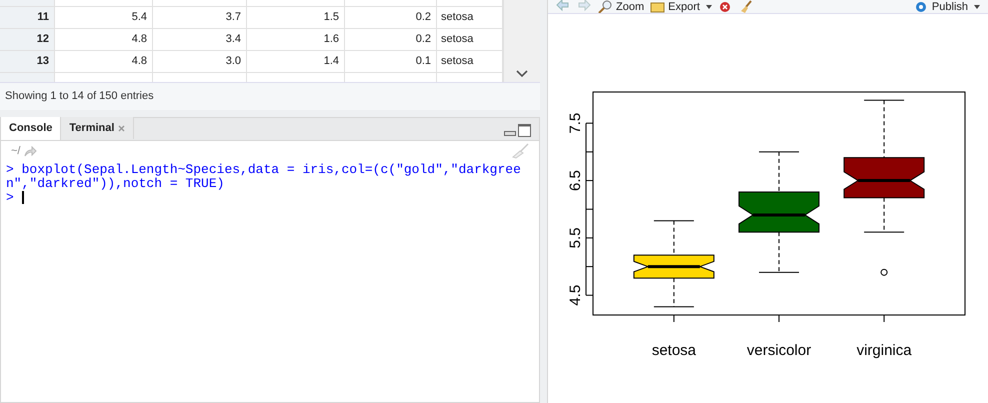 This screenshot has width=988, height=403. I want to click on magnifier-icon, so click(605, 6).